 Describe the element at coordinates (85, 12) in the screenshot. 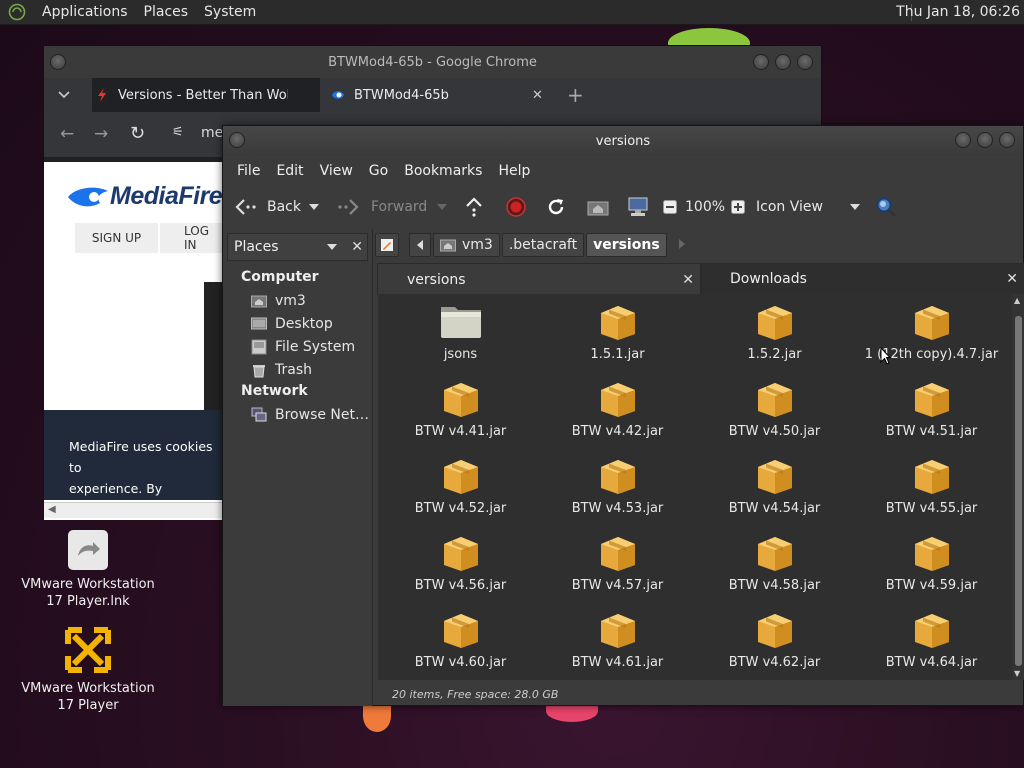

I see `applications-menu: Applications` at that location.